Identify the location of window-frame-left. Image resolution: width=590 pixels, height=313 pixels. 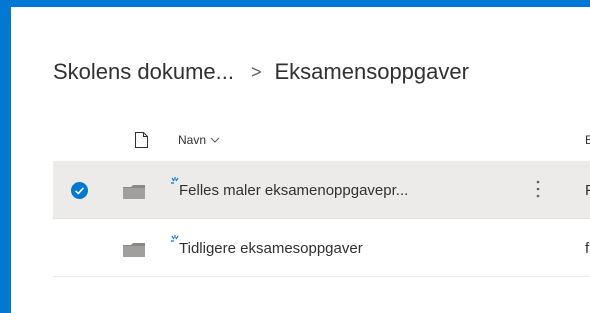
(5, 156).